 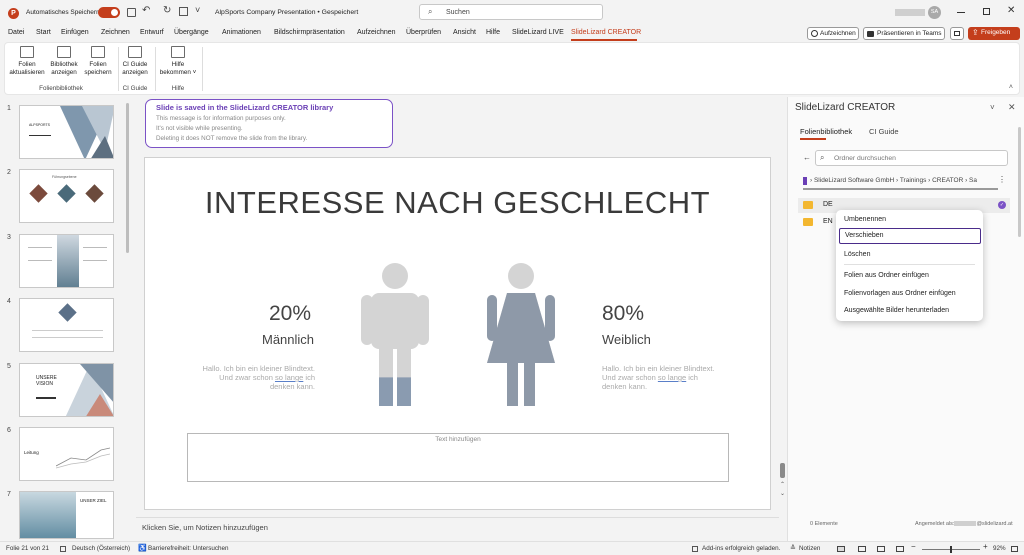 What do you see at coordinates (109, 12) in the screenshot?
I see `autosave-toggle` at bounding box center [109, 12].